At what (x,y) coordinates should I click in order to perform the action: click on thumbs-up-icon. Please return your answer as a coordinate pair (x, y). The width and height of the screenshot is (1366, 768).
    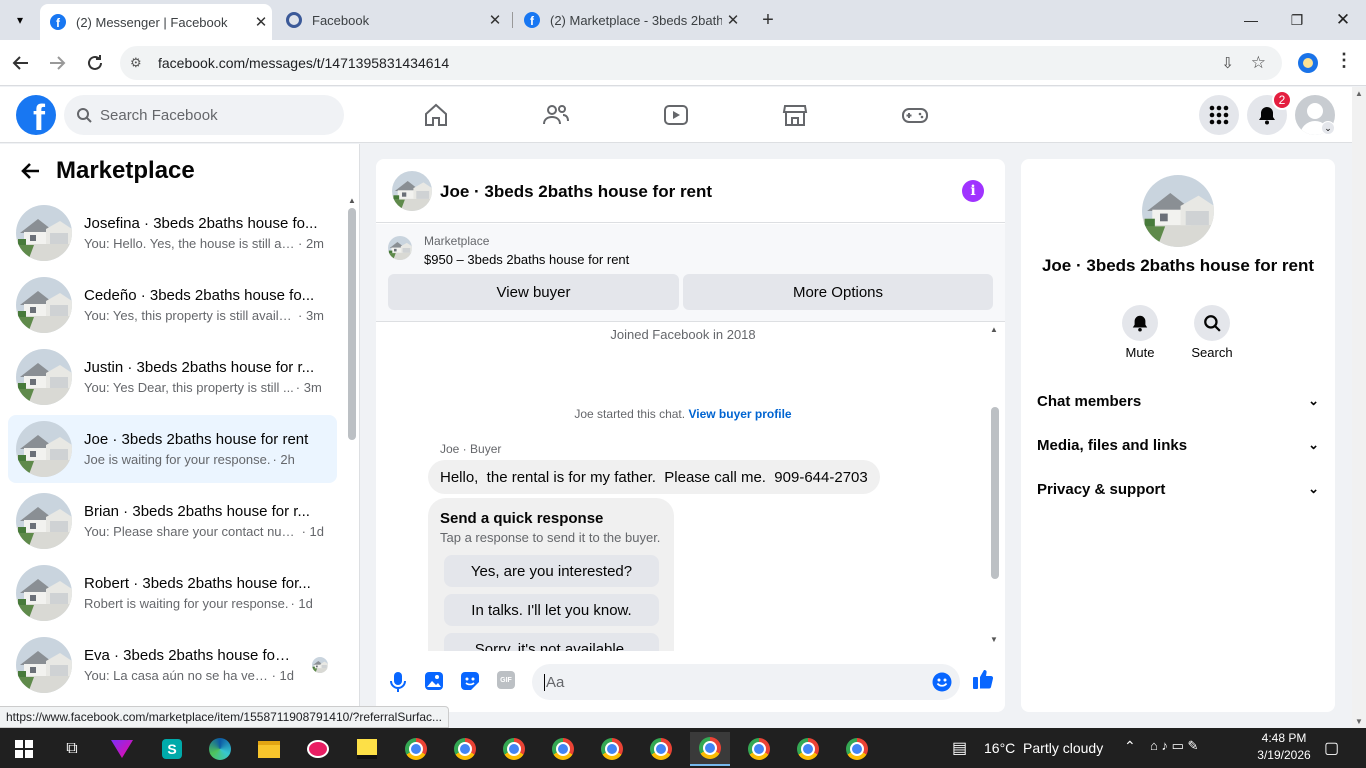
    Looking at the image, I should click on (983, 679).